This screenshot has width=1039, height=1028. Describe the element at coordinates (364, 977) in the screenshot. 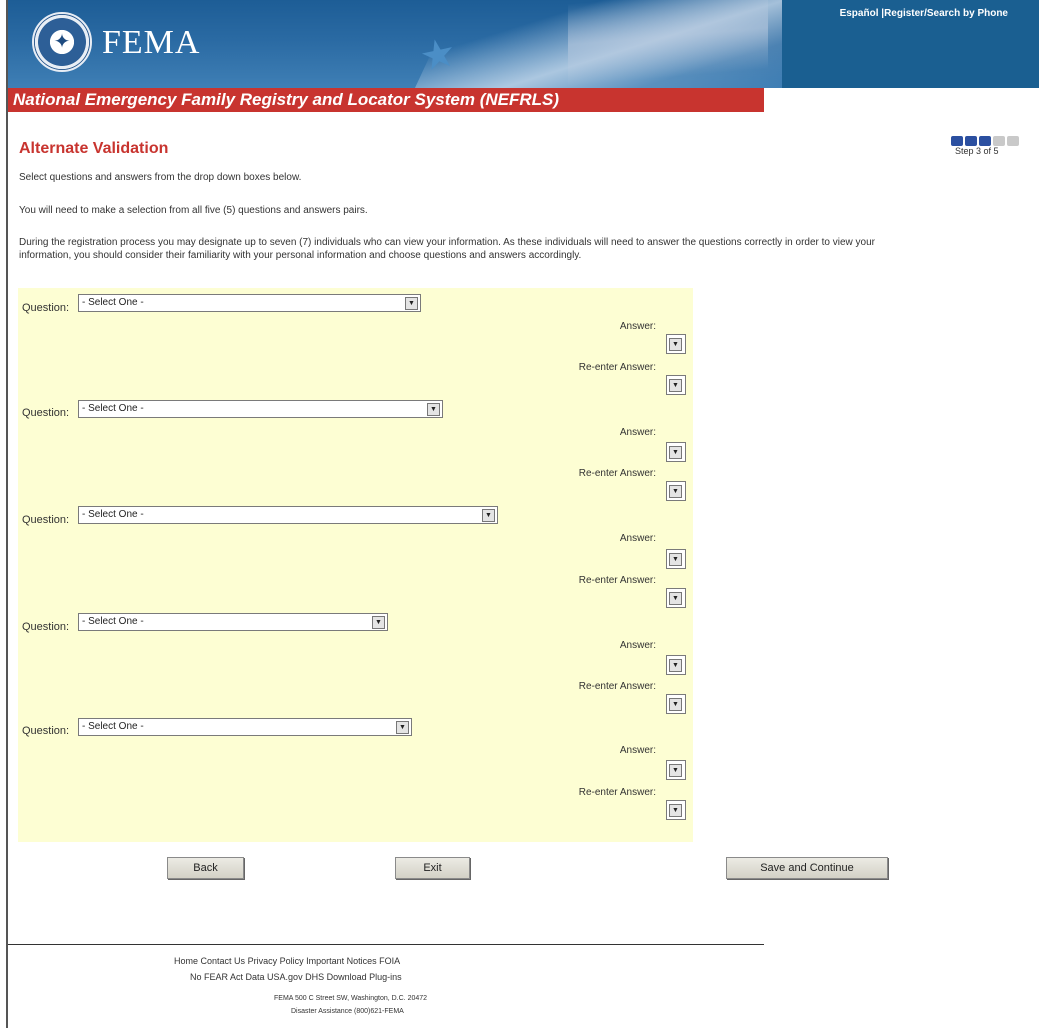

I see `footer-link-download-plugins: Download Plug-ins` at that location.